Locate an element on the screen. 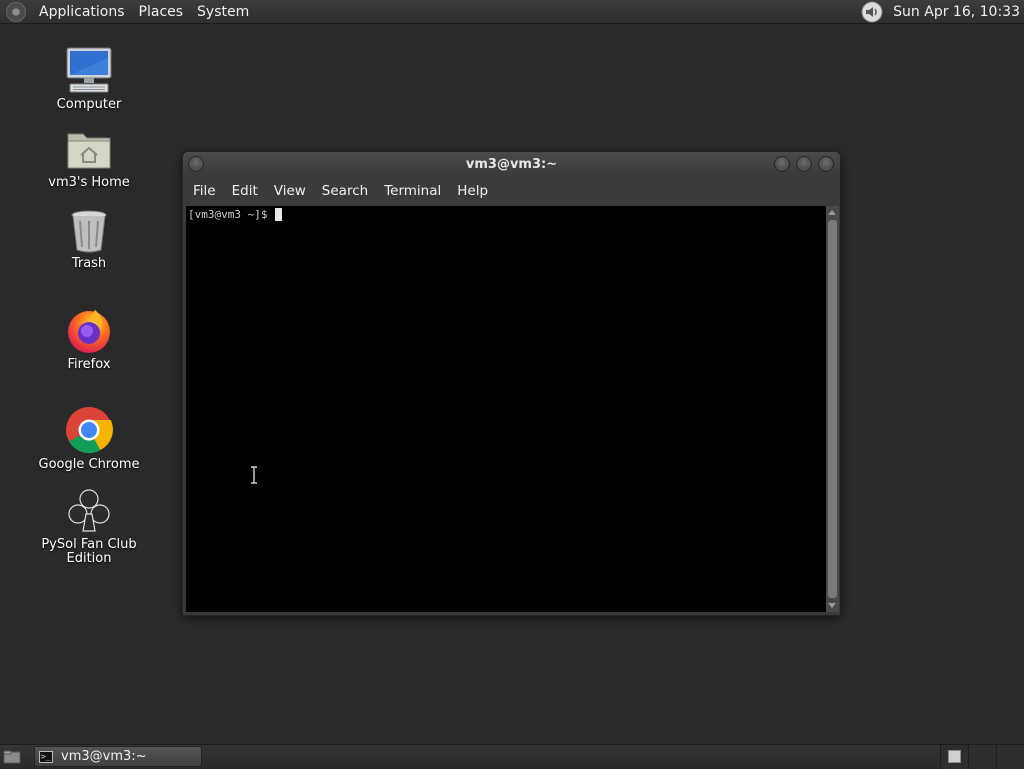 The image size is (1024, 769). speaker-volume-icon is located at coordinates (872, 12).